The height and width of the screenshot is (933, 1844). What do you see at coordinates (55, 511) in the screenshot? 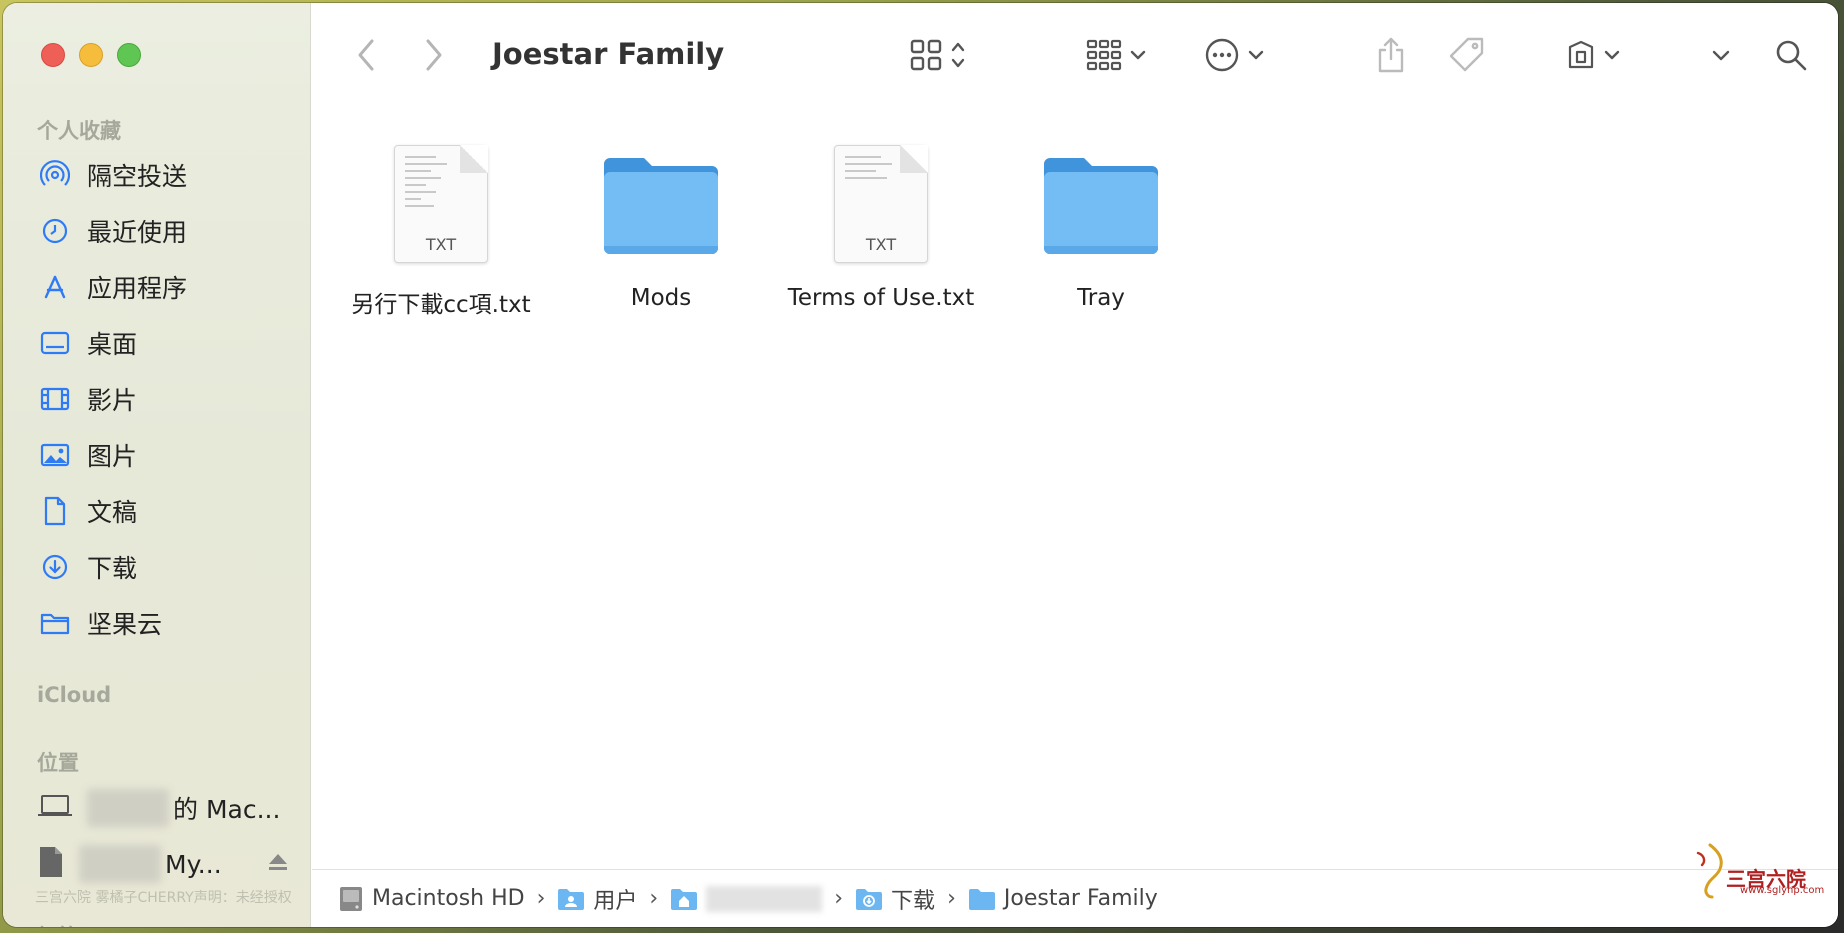
I see `document-icon` at bounding box center [55, 511].